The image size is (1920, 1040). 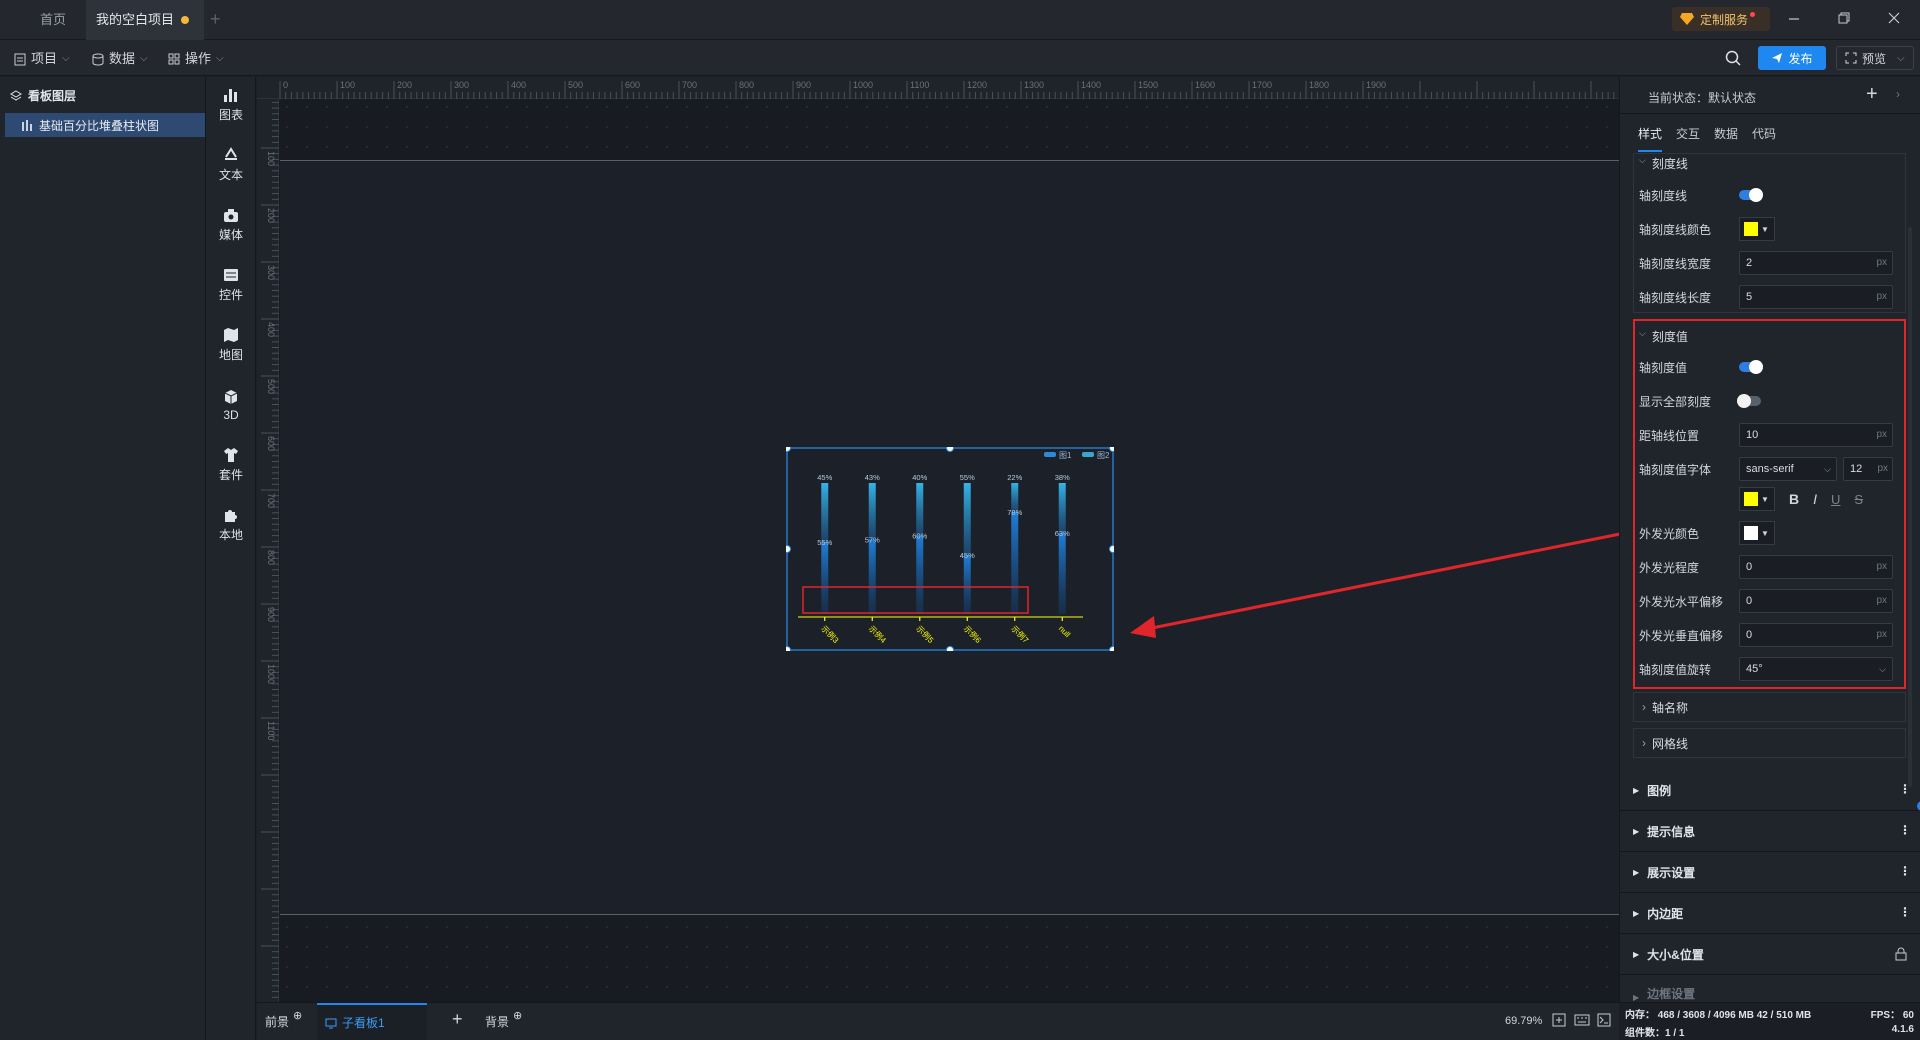 What do you see at coordinates (1816, 635) in the screenshot?
I see `glow-y-input: 0 px` at bounding box center [1816, 635].